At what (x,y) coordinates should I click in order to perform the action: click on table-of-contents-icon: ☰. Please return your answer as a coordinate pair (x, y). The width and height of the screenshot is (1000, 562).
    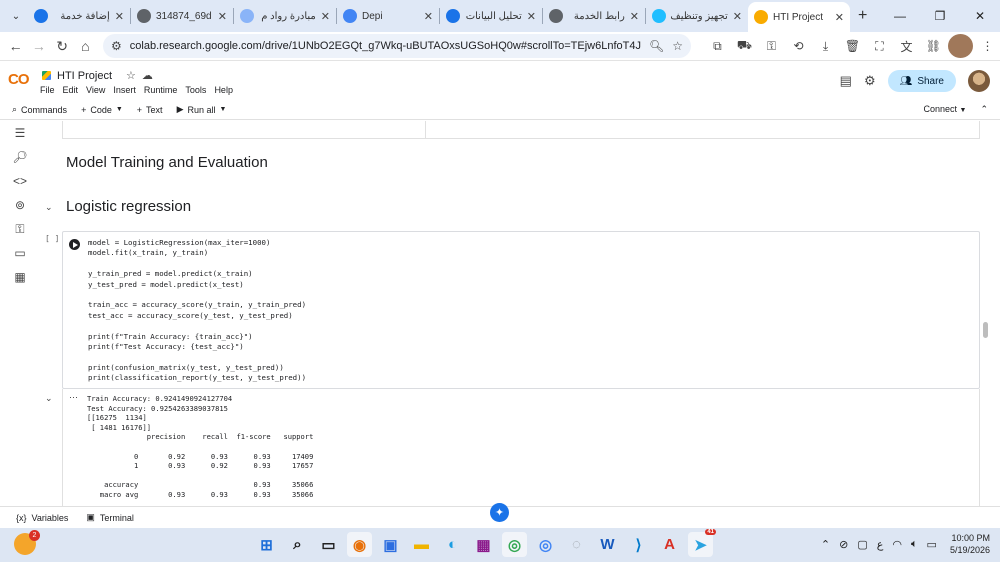
    Looking at the image, I should click on (20, 133).